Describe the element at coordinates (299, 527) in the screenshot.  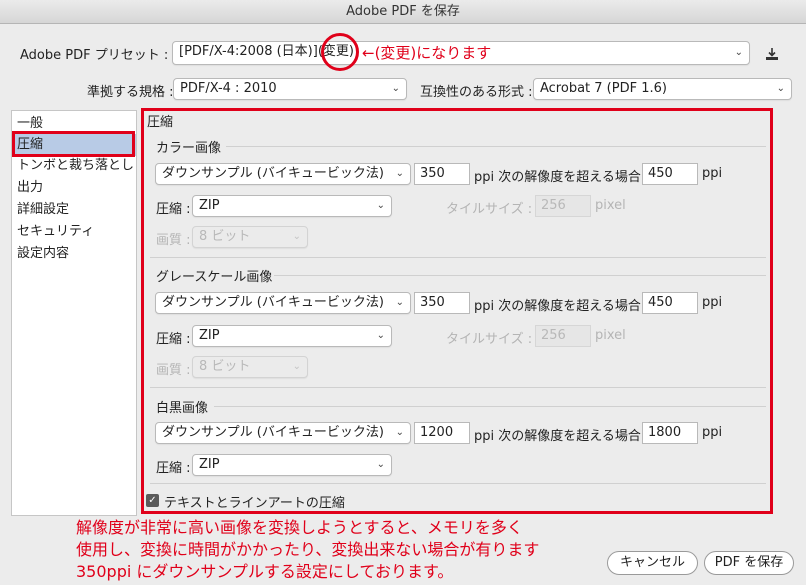
I see `note-line-1: 解像度が非常に高い画像を変換しようとすると、メモリを多く` at that location.